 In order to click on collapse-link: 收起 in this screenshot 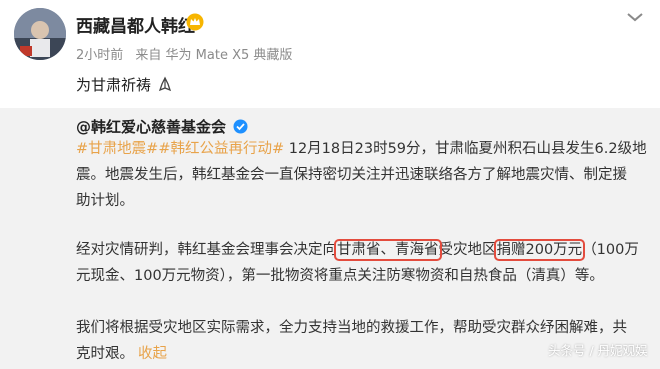, I will do `click(152, 354)`.